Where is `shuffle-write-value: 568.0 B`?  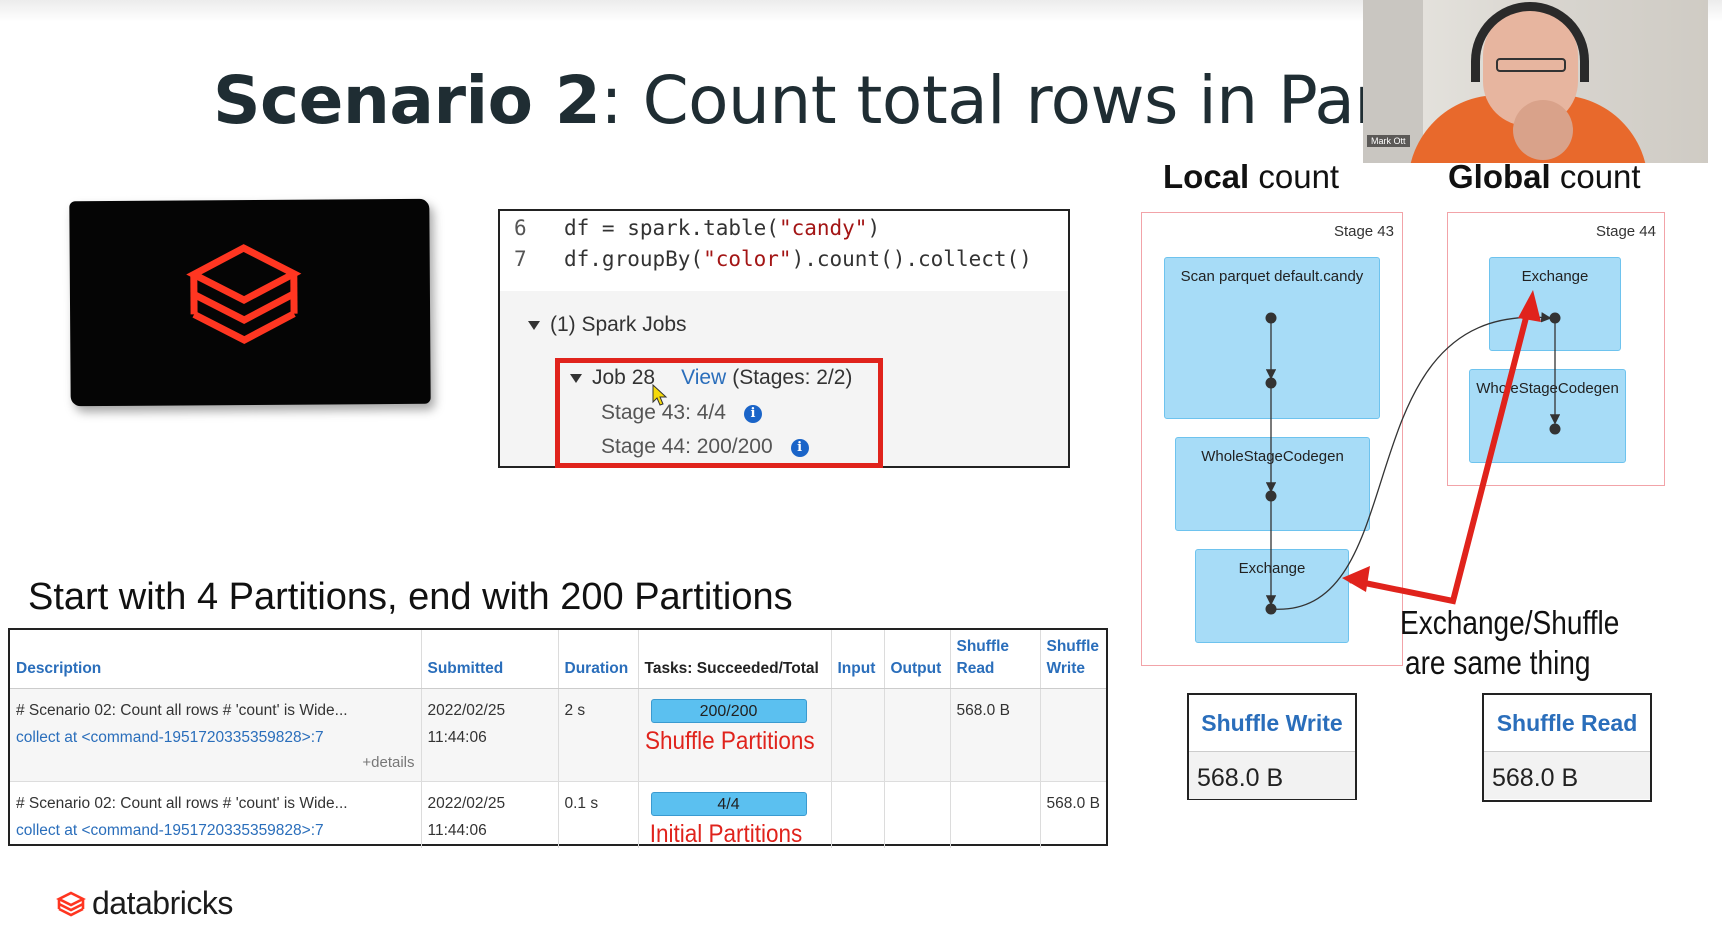
shuffle-write-value: 568.0 B is located at coordinates (1272, 775).